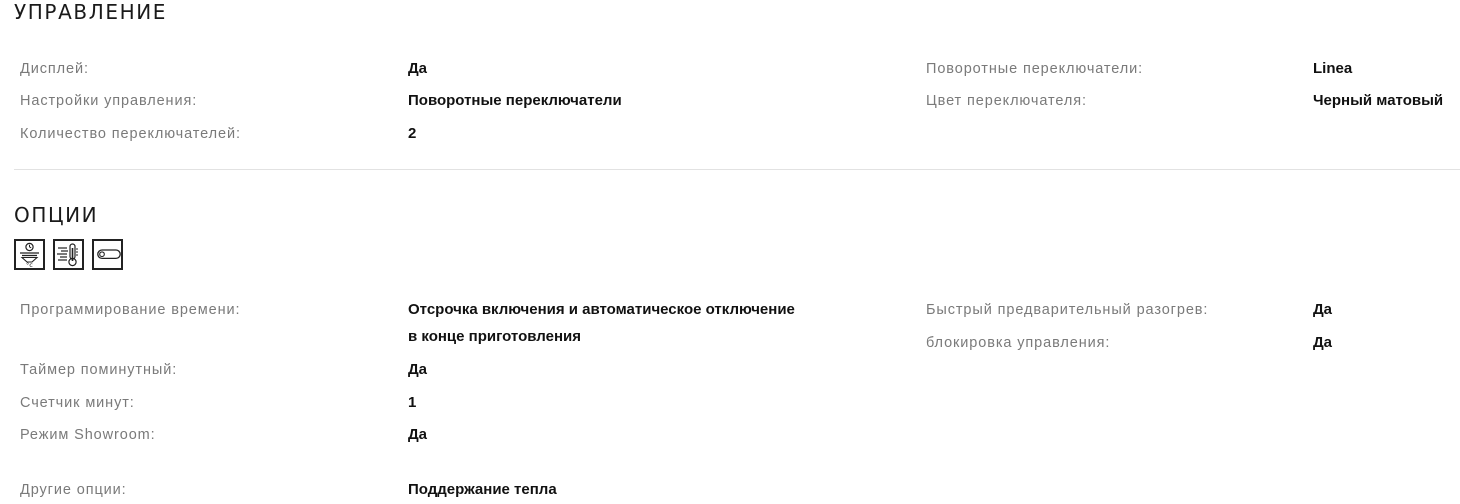  What do you see at coordinates (99, 370) in the screenshot?
I see `spec-label-minute-timer: Таймер поминутный:` at bounding box center [99, 370].